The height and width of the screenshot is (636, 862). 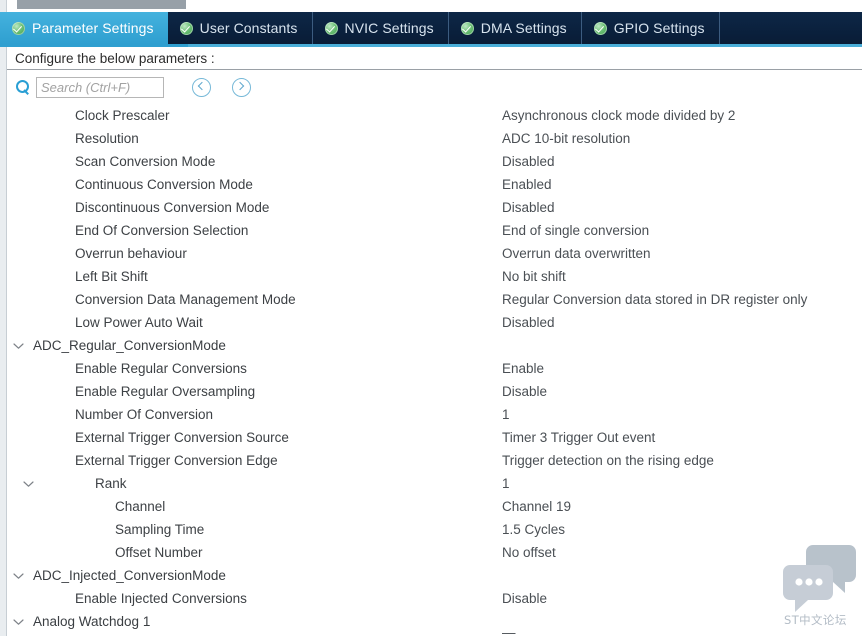 What do you see at coordinates (389, 28) in the screenshot?
I see `tab-label: NVIC Settings` at bounding box center [389, 28].